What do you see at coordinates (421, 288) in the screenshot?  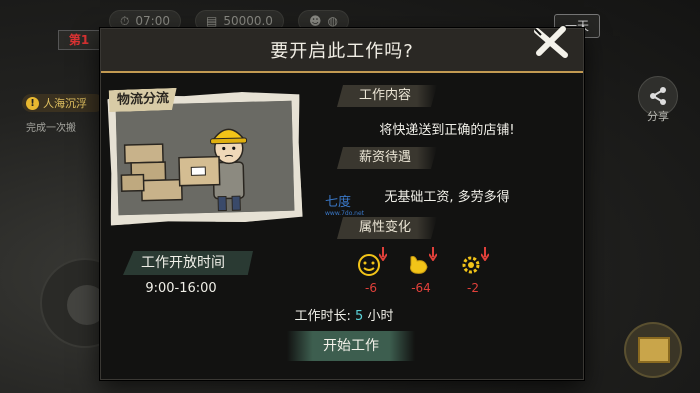 I see `attribute-delta: -64` at bounding box center [421, 288].